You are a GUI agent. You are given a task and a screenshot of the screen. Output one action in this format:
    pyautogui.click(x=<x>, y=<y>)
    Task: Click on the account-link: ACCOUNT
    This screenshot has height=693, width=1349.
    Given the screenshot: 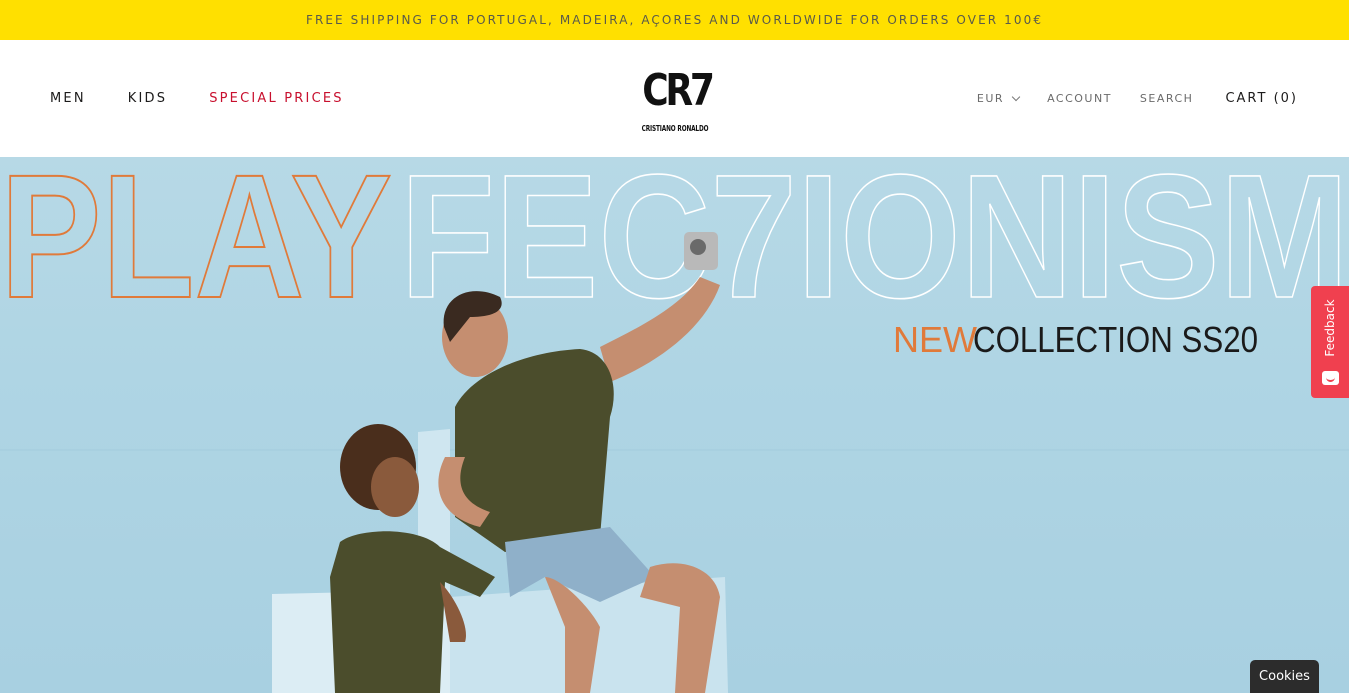 What is the action you would take?
    pyautogui.click(x=1079, y=98)
    